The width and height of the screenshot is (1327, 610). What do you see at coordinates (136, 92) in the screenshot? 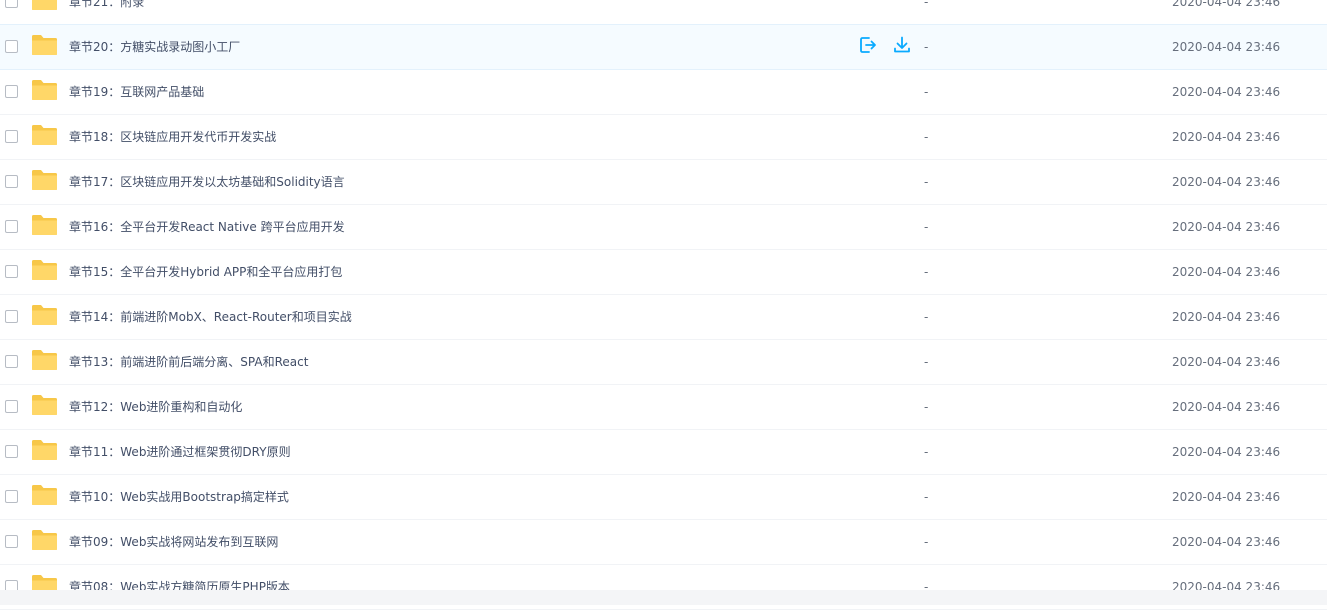
I see `file-name: 章节19：互联网产品基础` at bounding box center [136, 92].